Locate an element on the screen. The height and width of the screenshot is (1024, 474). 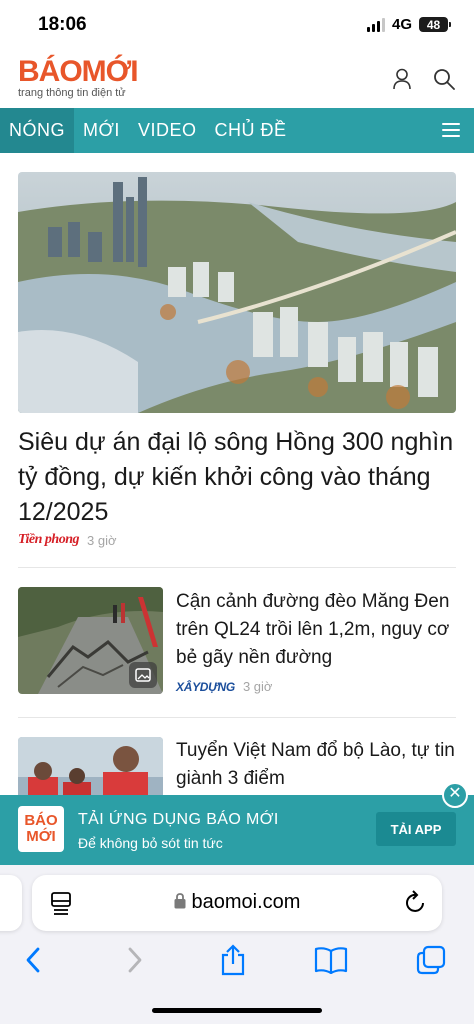
app-logo: BÁO MỚI is located at coordinates (41, 829).